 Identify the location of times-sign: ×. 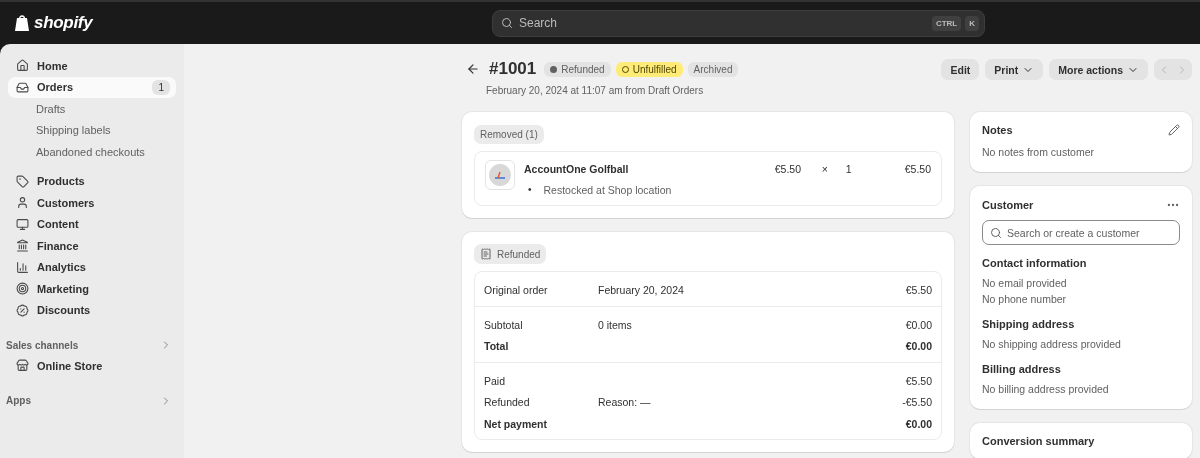
(825, 169).